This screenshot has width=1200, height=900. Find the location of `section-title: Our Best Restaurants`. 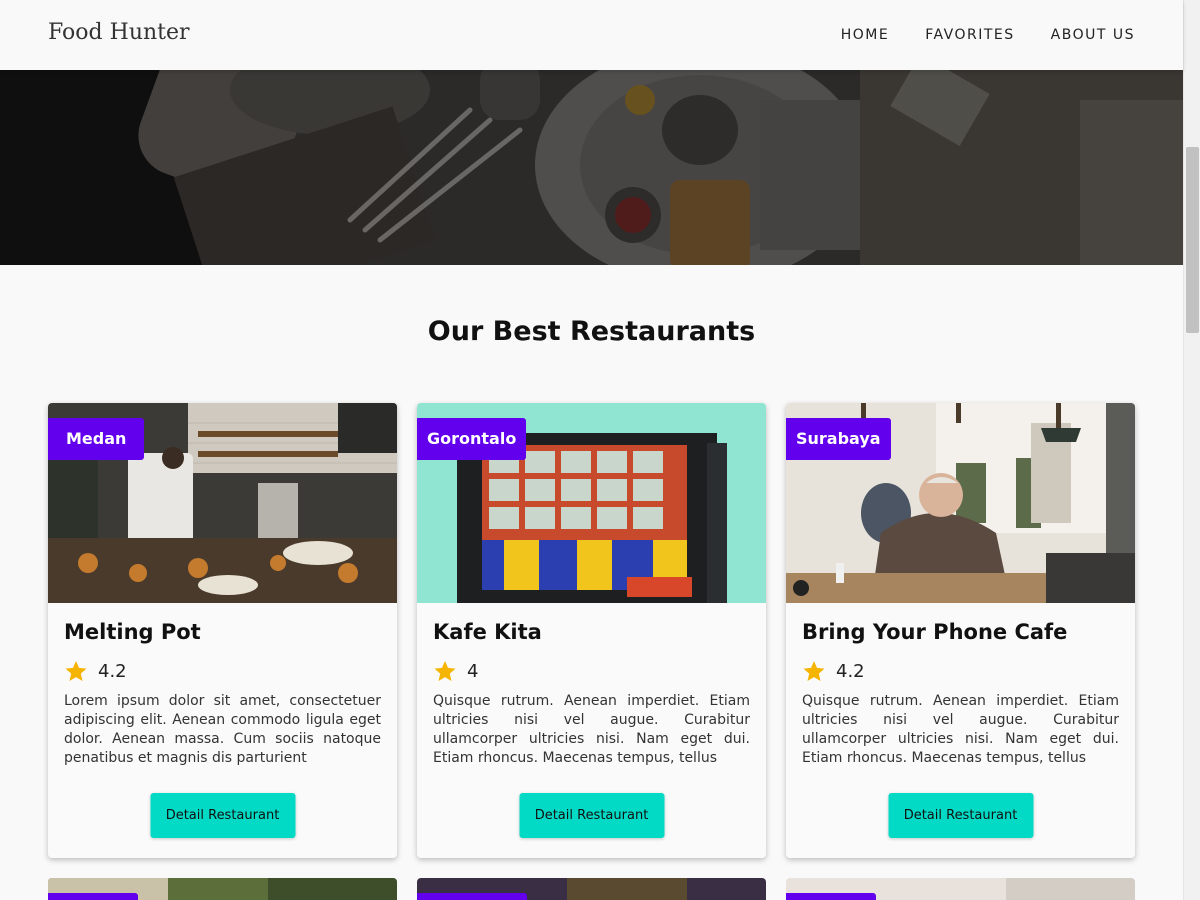

section-title: Our Best Restaurants is located at coordinates (591, 331).